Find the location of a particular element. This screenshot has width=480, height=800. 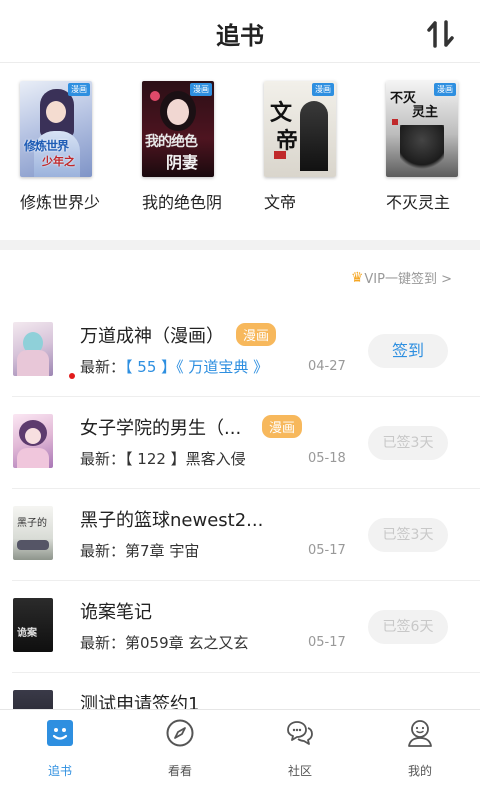

sort-arrows-icon is located at coordinates (440, 34).